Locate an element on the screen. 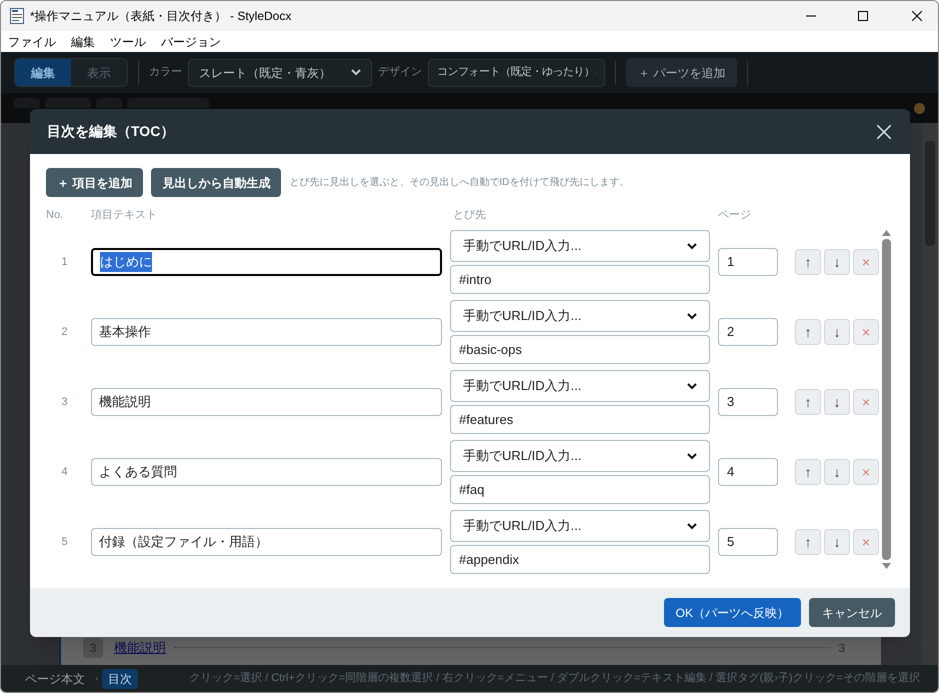 The image size is (939, 693). column-header: とび先 is located at coordinates (469, 215).